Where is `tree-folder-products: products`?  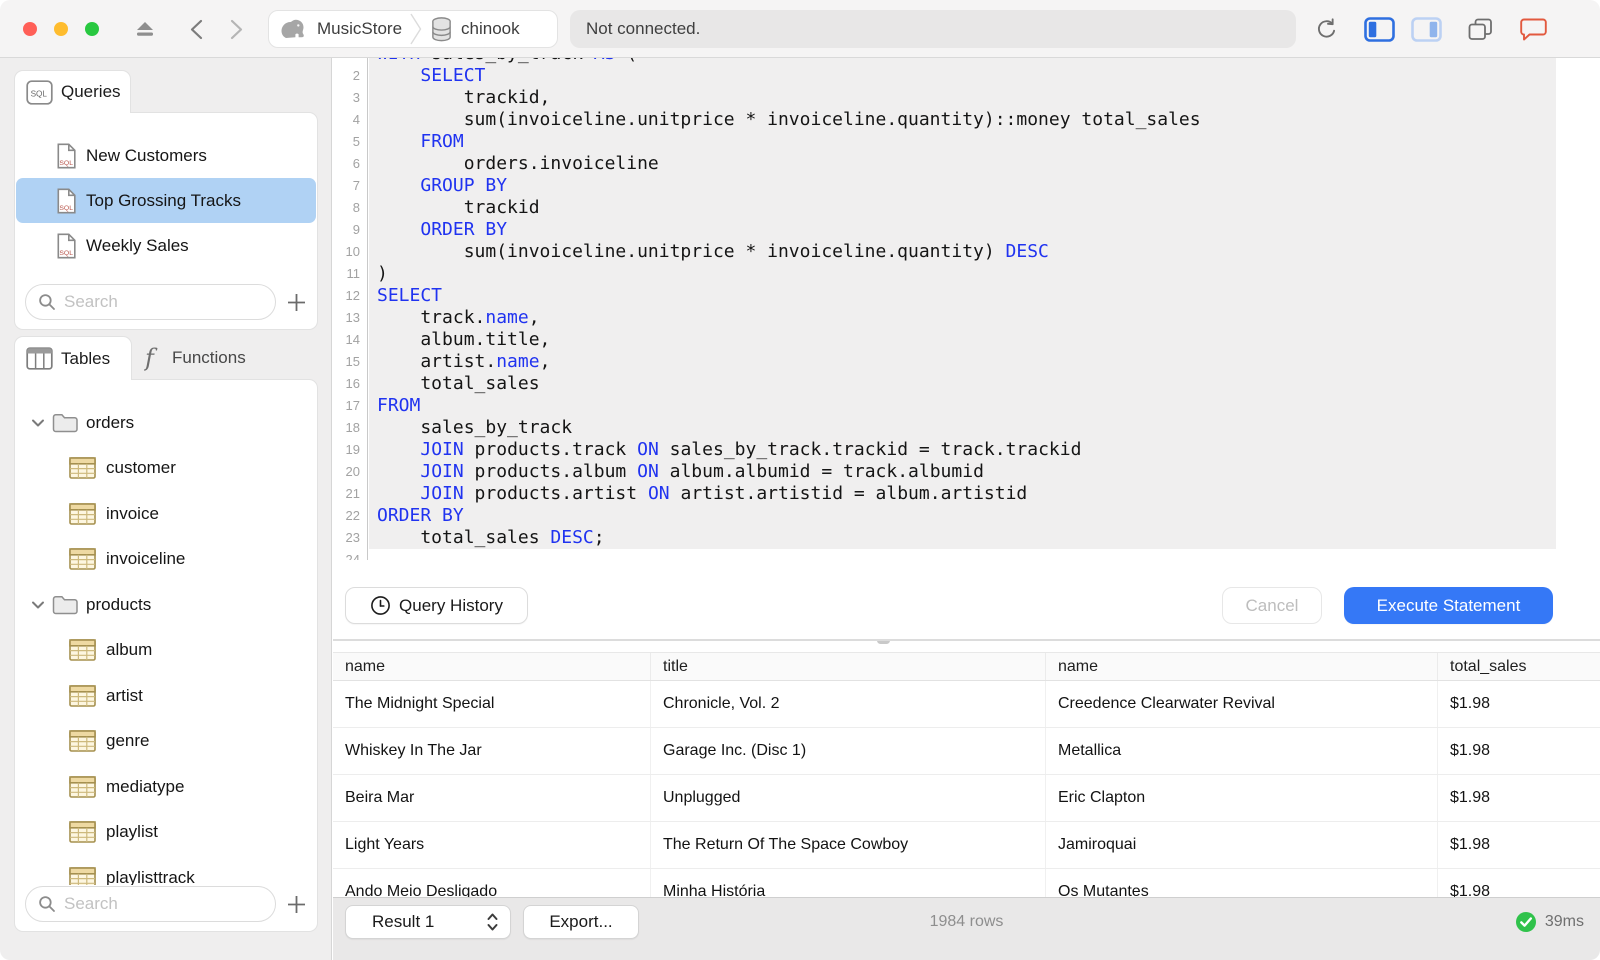 tree-folder-products: products is located at coordinates (166, 605).